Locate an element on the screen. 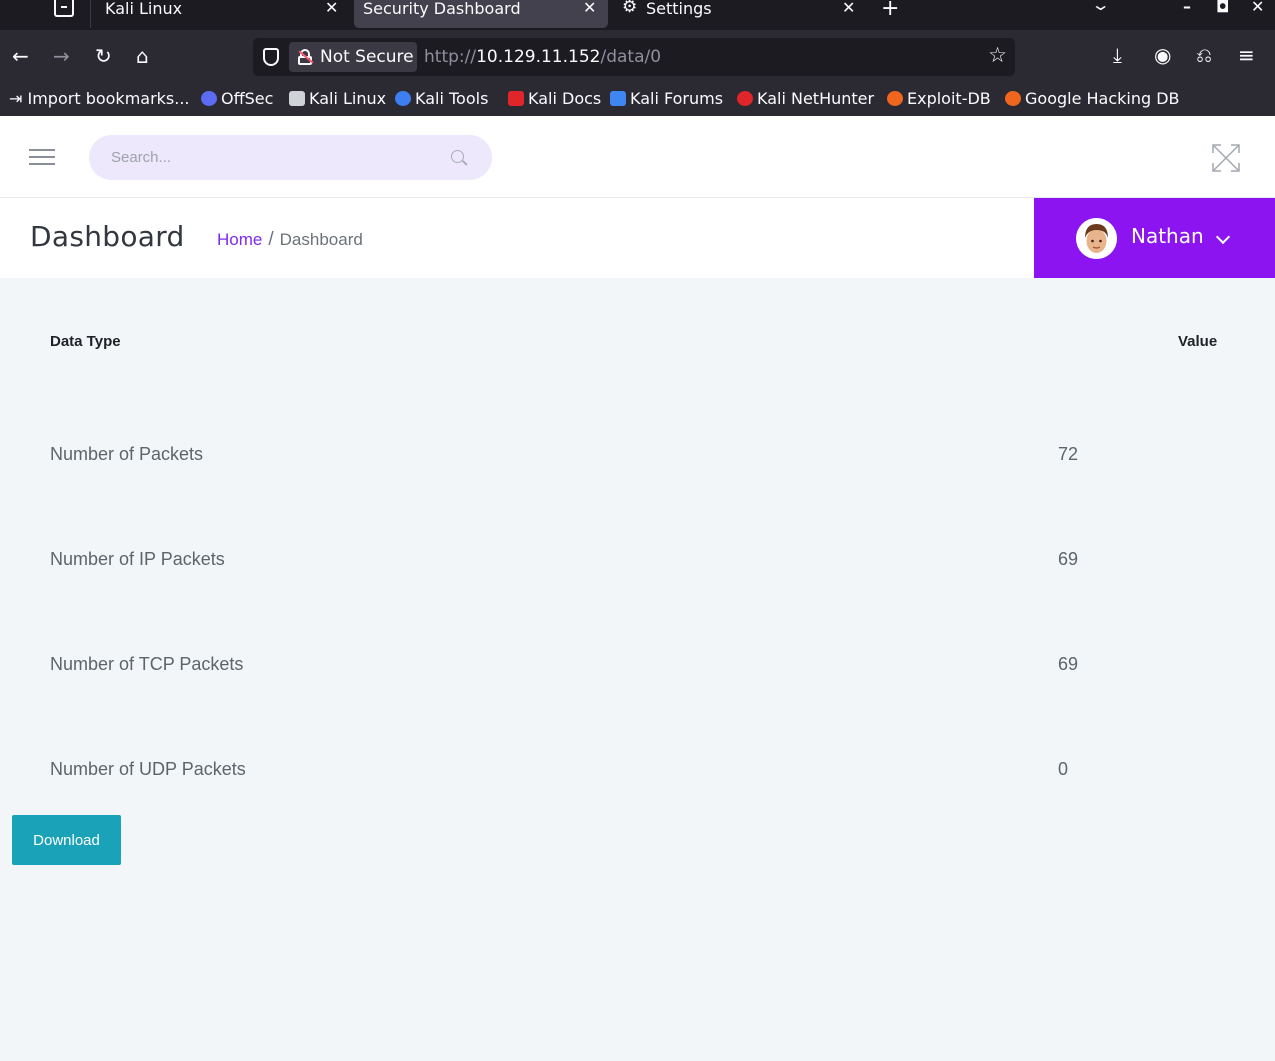  bookmark-kali-docs: Kali Docs is located at coordinates (554, 100).